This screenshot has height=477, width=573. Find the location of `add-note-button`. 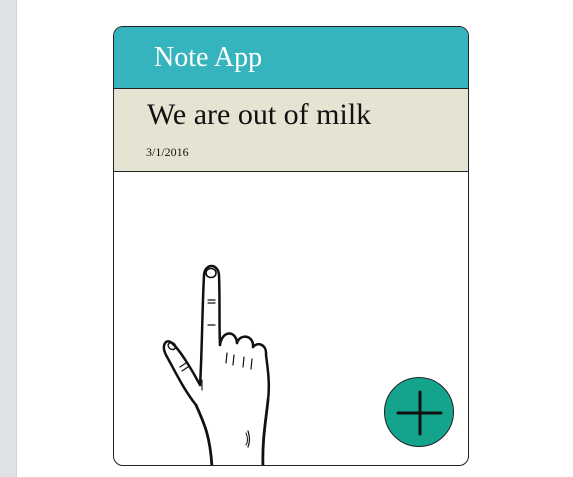

add-note-button is located at coordinates (419, 412).